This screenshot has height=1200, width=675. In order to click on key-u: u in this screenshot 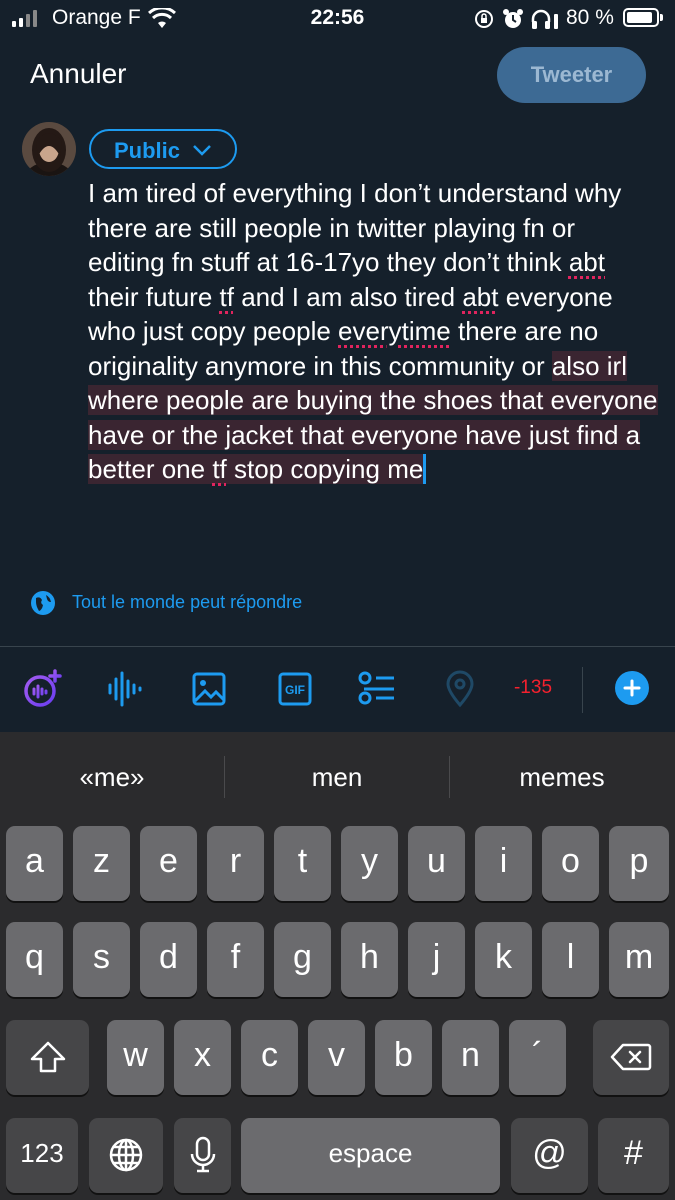, I will do `click(436, 863)`.